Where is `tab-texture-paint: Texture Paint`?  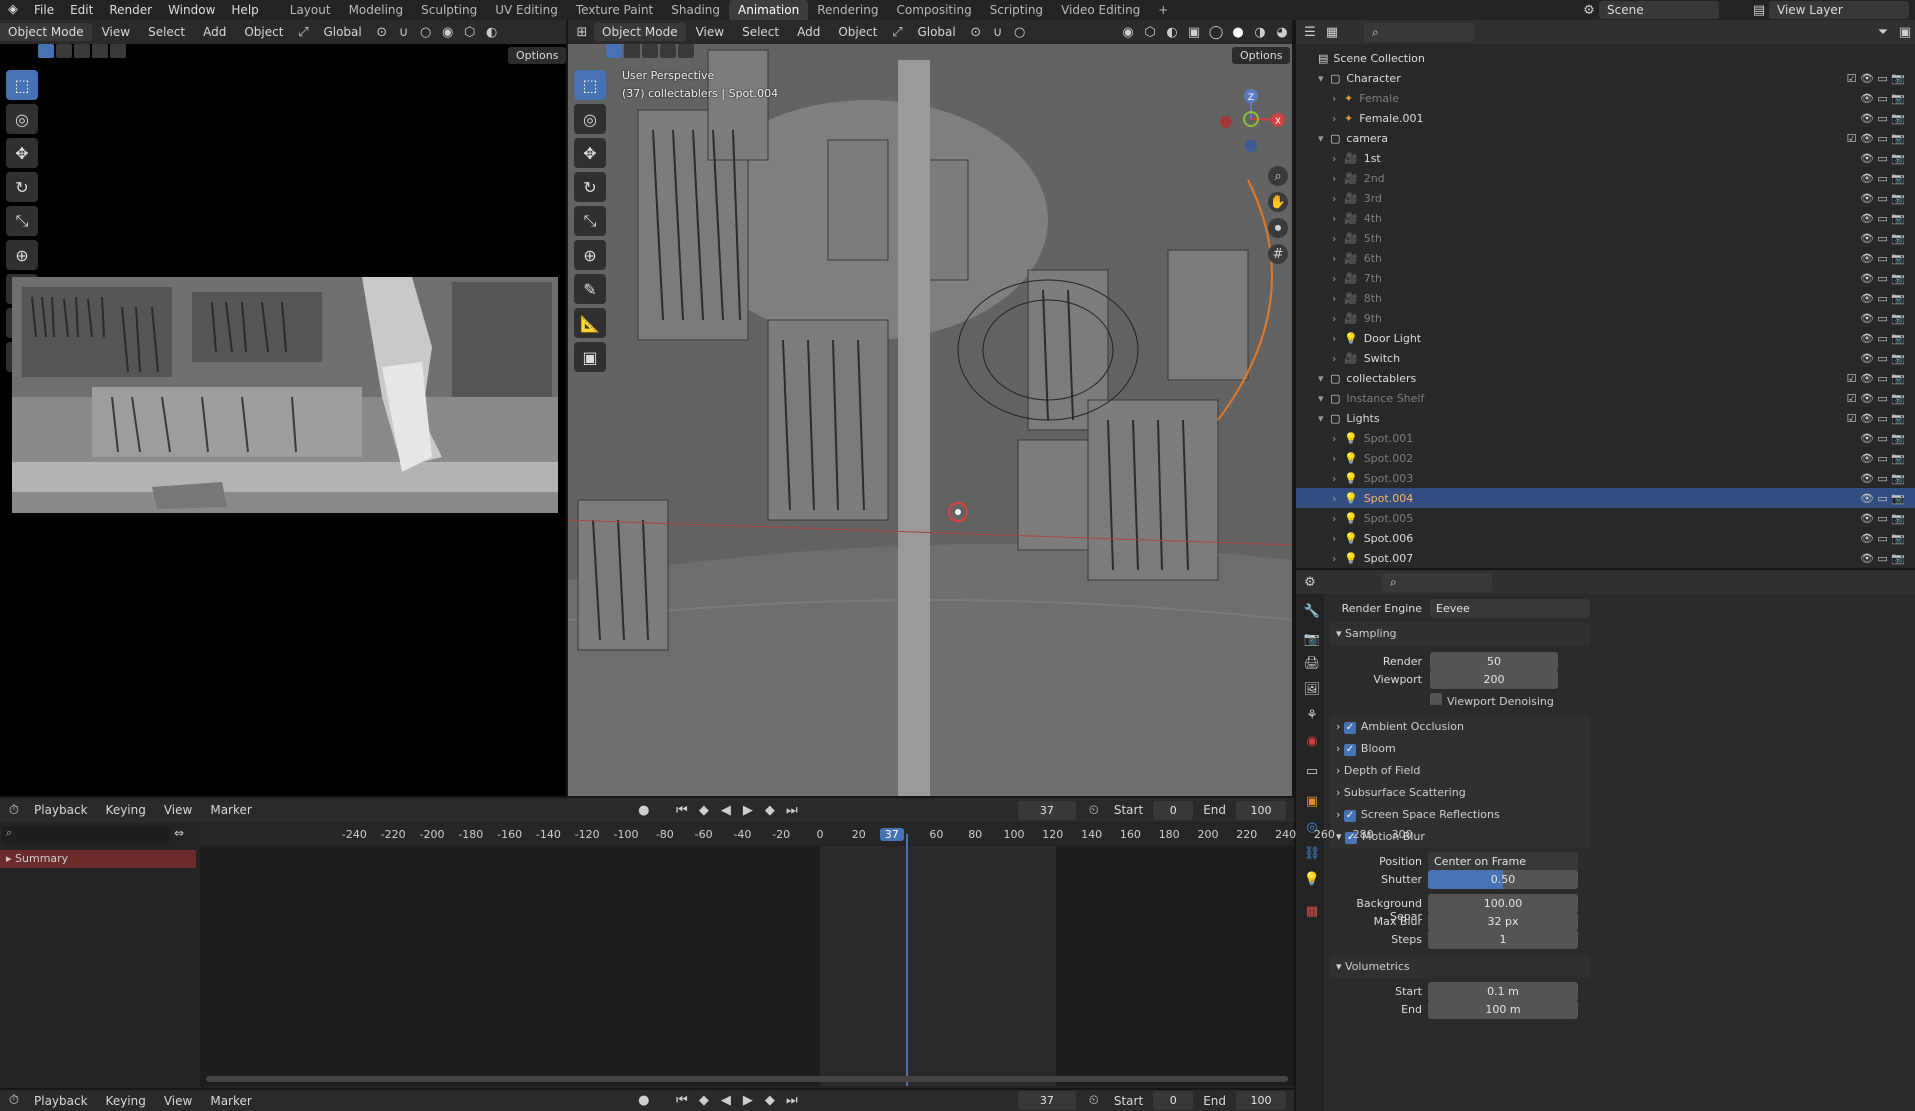
tab-texture-paint: Texture Paint is located at coordinates (614, 10).